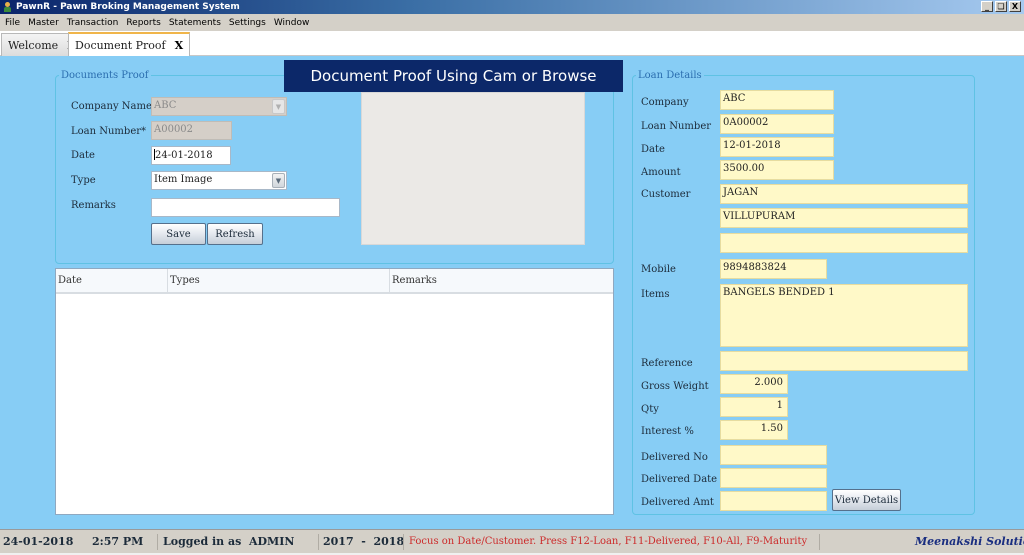 This screenshot has width=1024, height=555. I want to click on menu-transaction: Transaction, so click(93, 23).